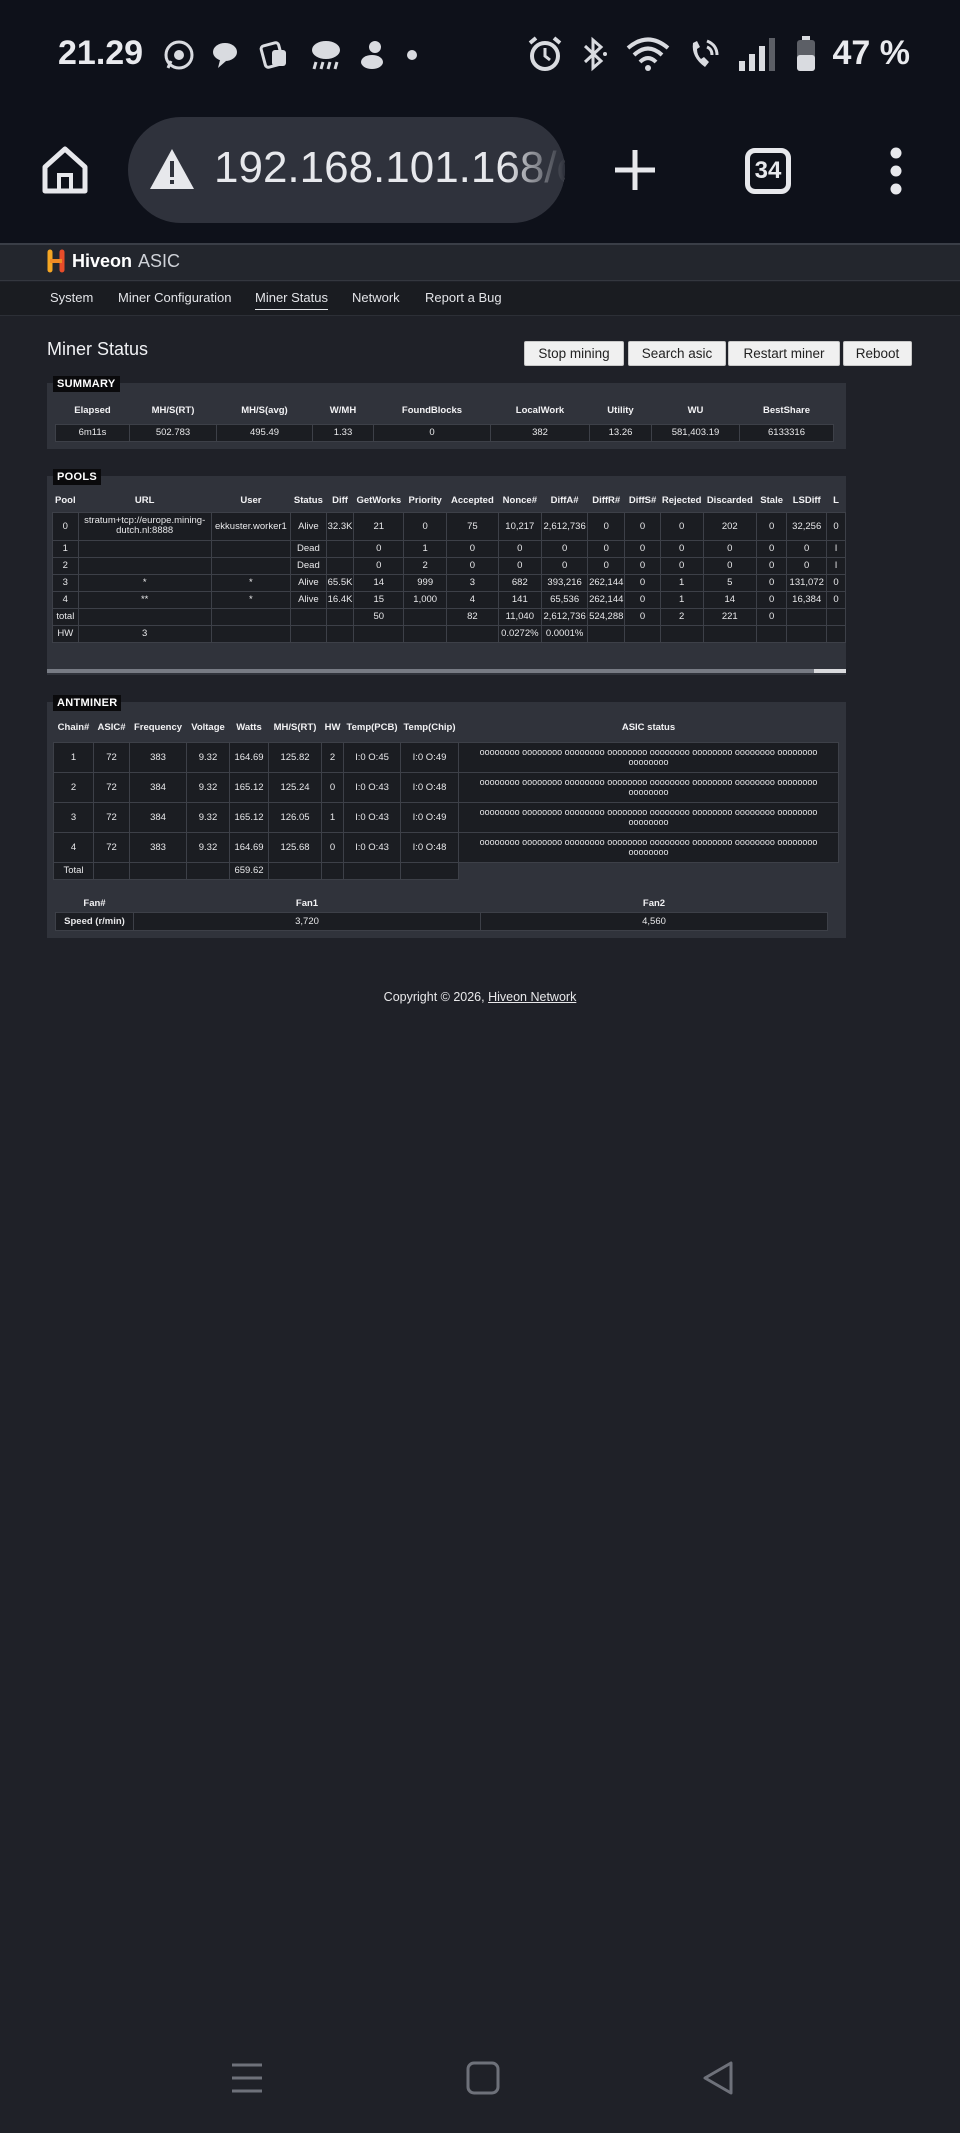 The width and height of the screenshot is (960, 2133). I want to click on pools-cell: 10,217, so click(520, 526).